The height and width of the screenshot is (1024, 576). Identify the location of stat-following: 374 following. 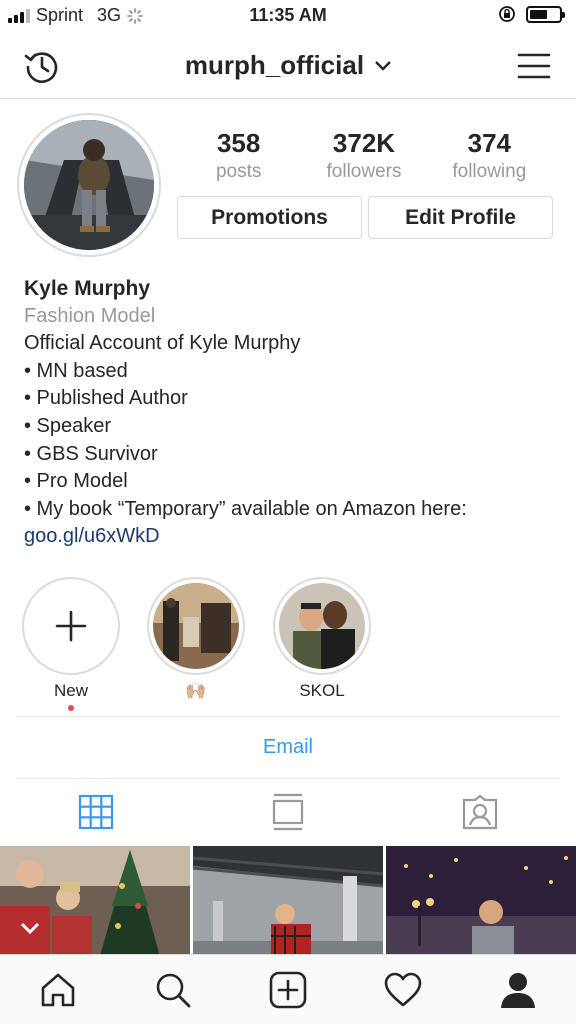
(489, 155).